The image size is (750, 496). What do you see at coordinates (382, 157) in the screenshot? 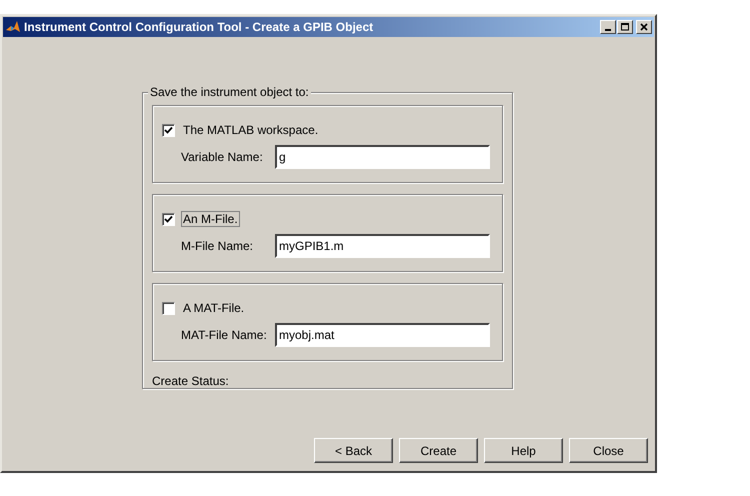
I see `text-field: g` at bounding box center [382, 157].